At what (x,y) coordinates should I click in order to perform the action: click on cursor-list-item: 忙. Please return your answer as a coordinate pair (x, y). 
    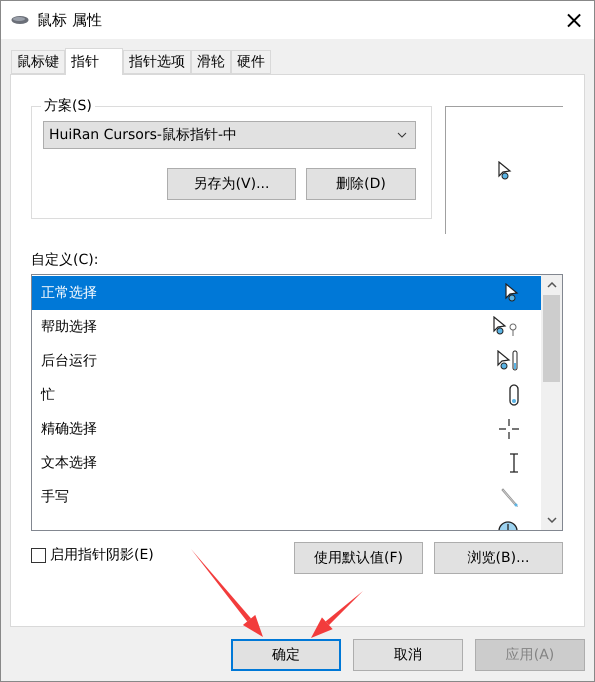
    Looking at the image, I should click on (286, 395).